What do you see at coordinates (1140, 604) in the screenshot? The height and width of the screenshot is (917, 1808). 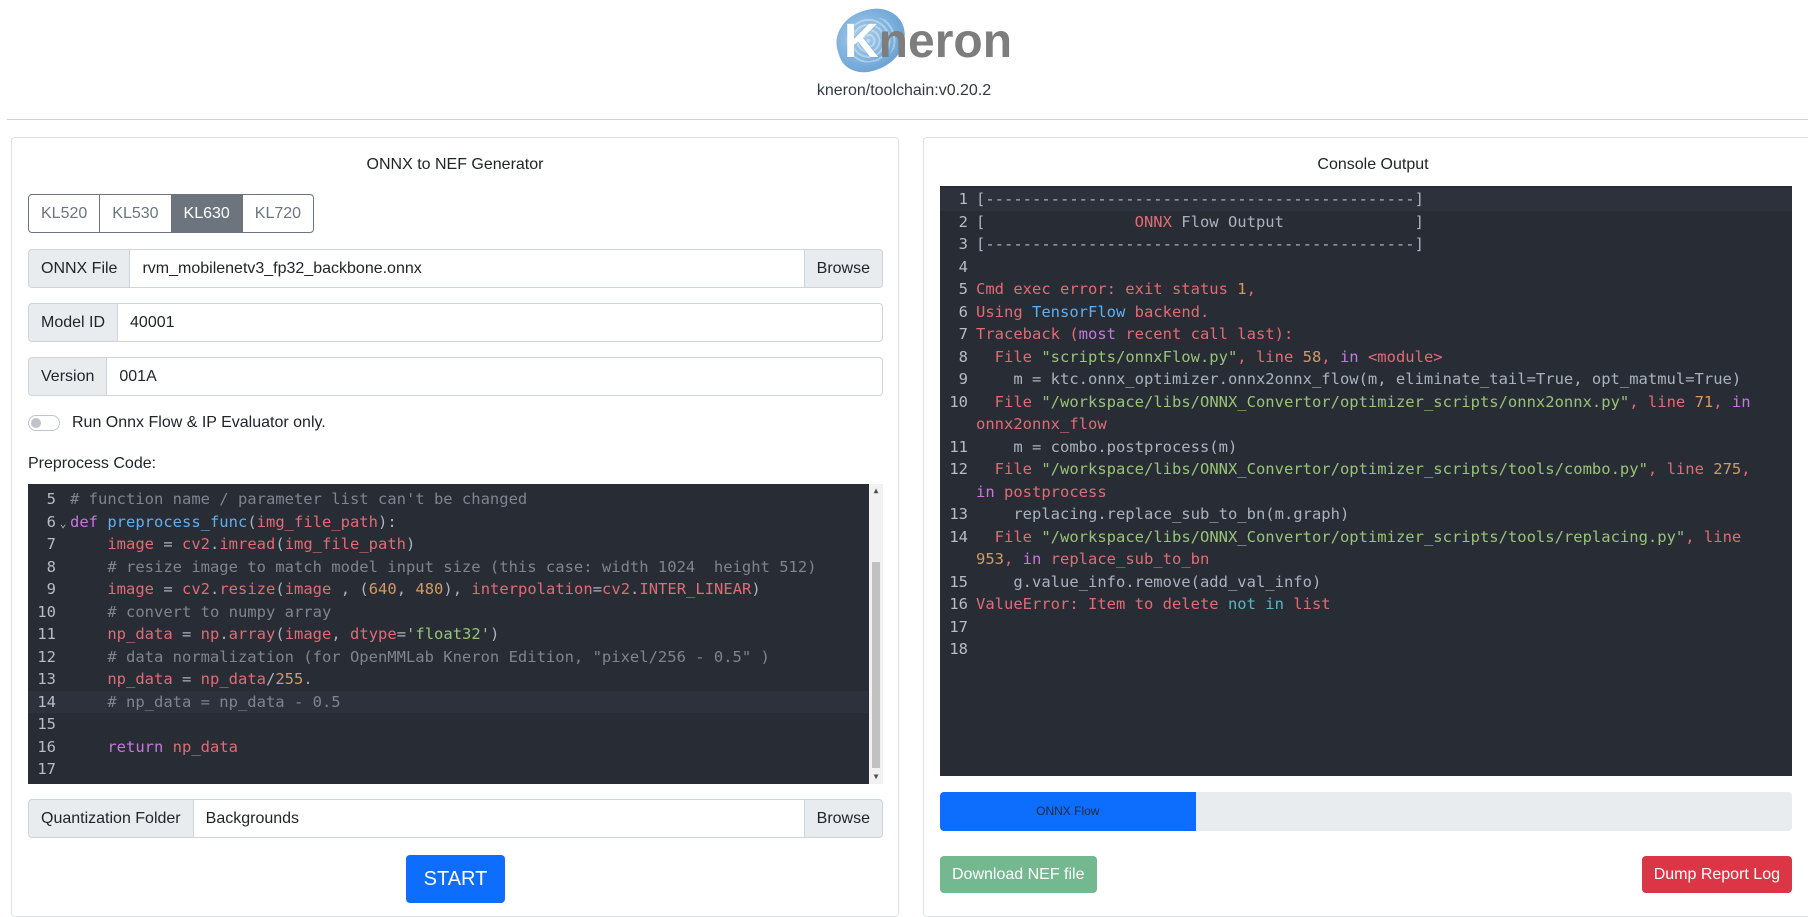 I see `console-line: 16 ValueError: Item to delete not in list` at bounding box center [1140, 604].